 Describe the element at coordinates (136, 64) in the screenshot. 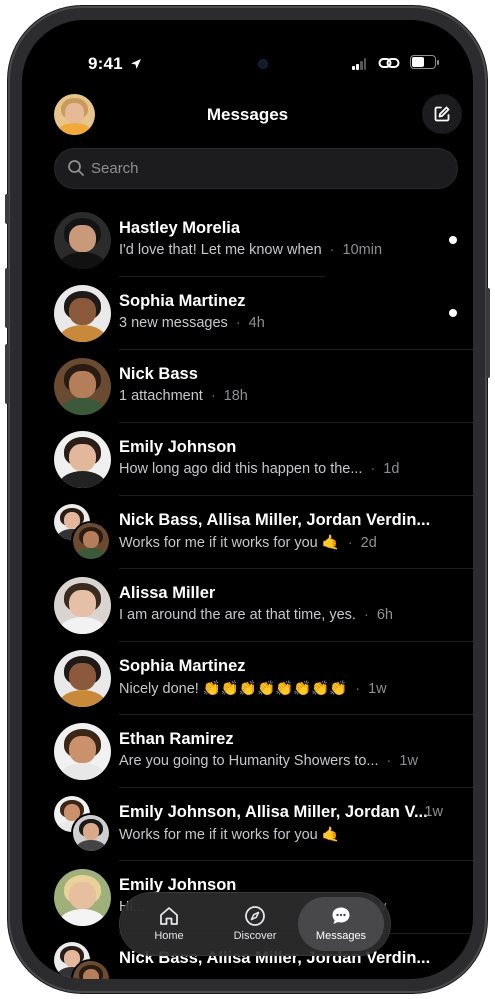

I see `location-arrow-icon` at that location.